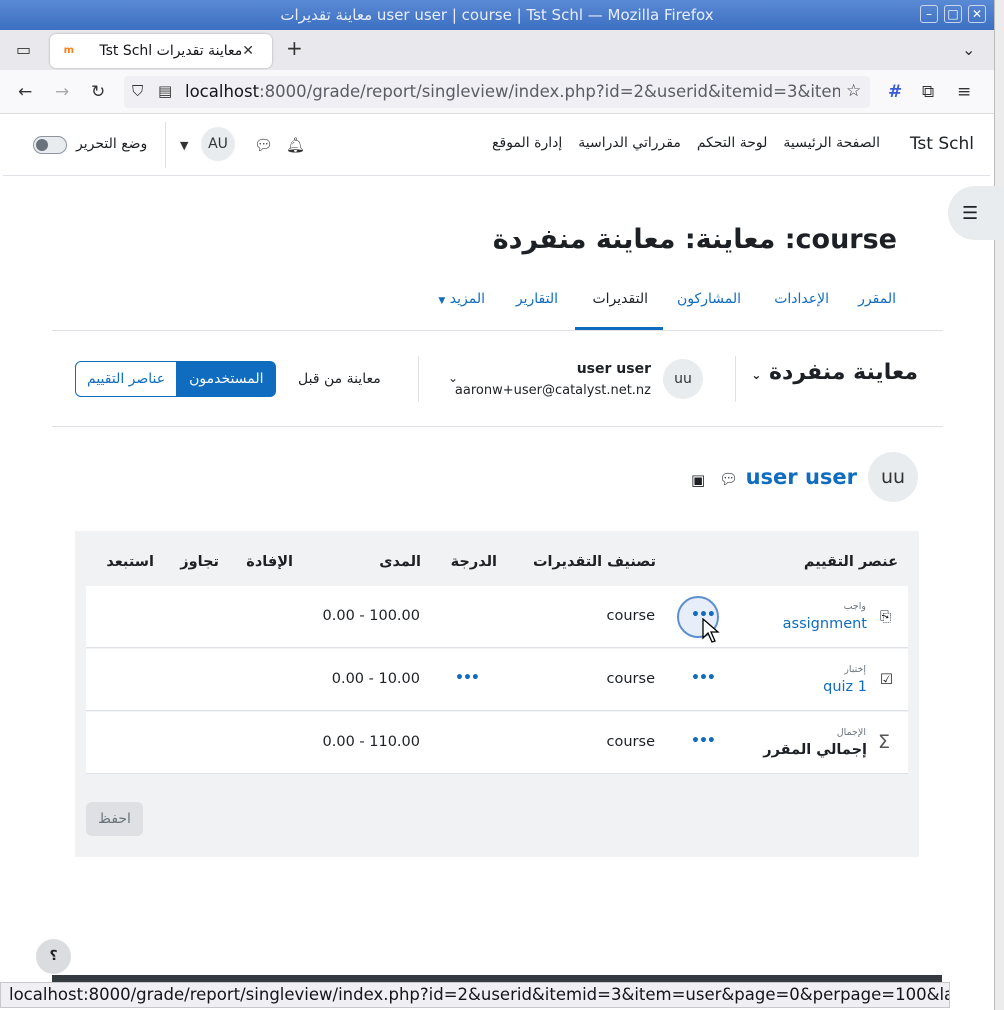 Image resolution: width=1004 pixels, height=1010 pixels. Describe the element at coordinates (114, 819) in the screenshot. I see `save-button: احفظ` at that location.